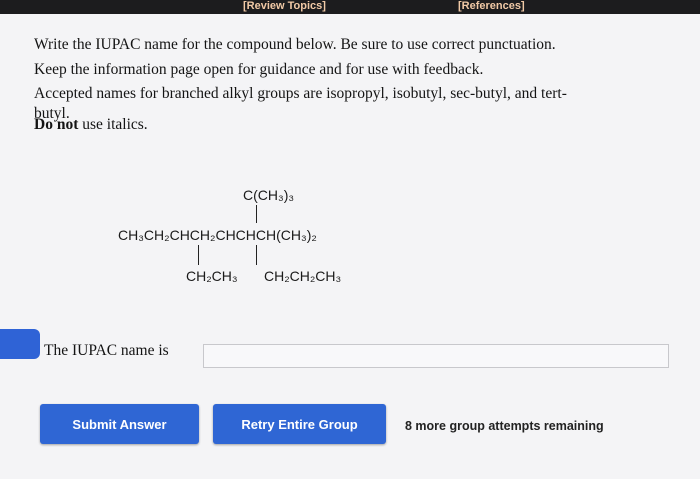  Describe the element at coordinates (256, 255) in the screenshot. I see `bond-bottom-right` at that location.